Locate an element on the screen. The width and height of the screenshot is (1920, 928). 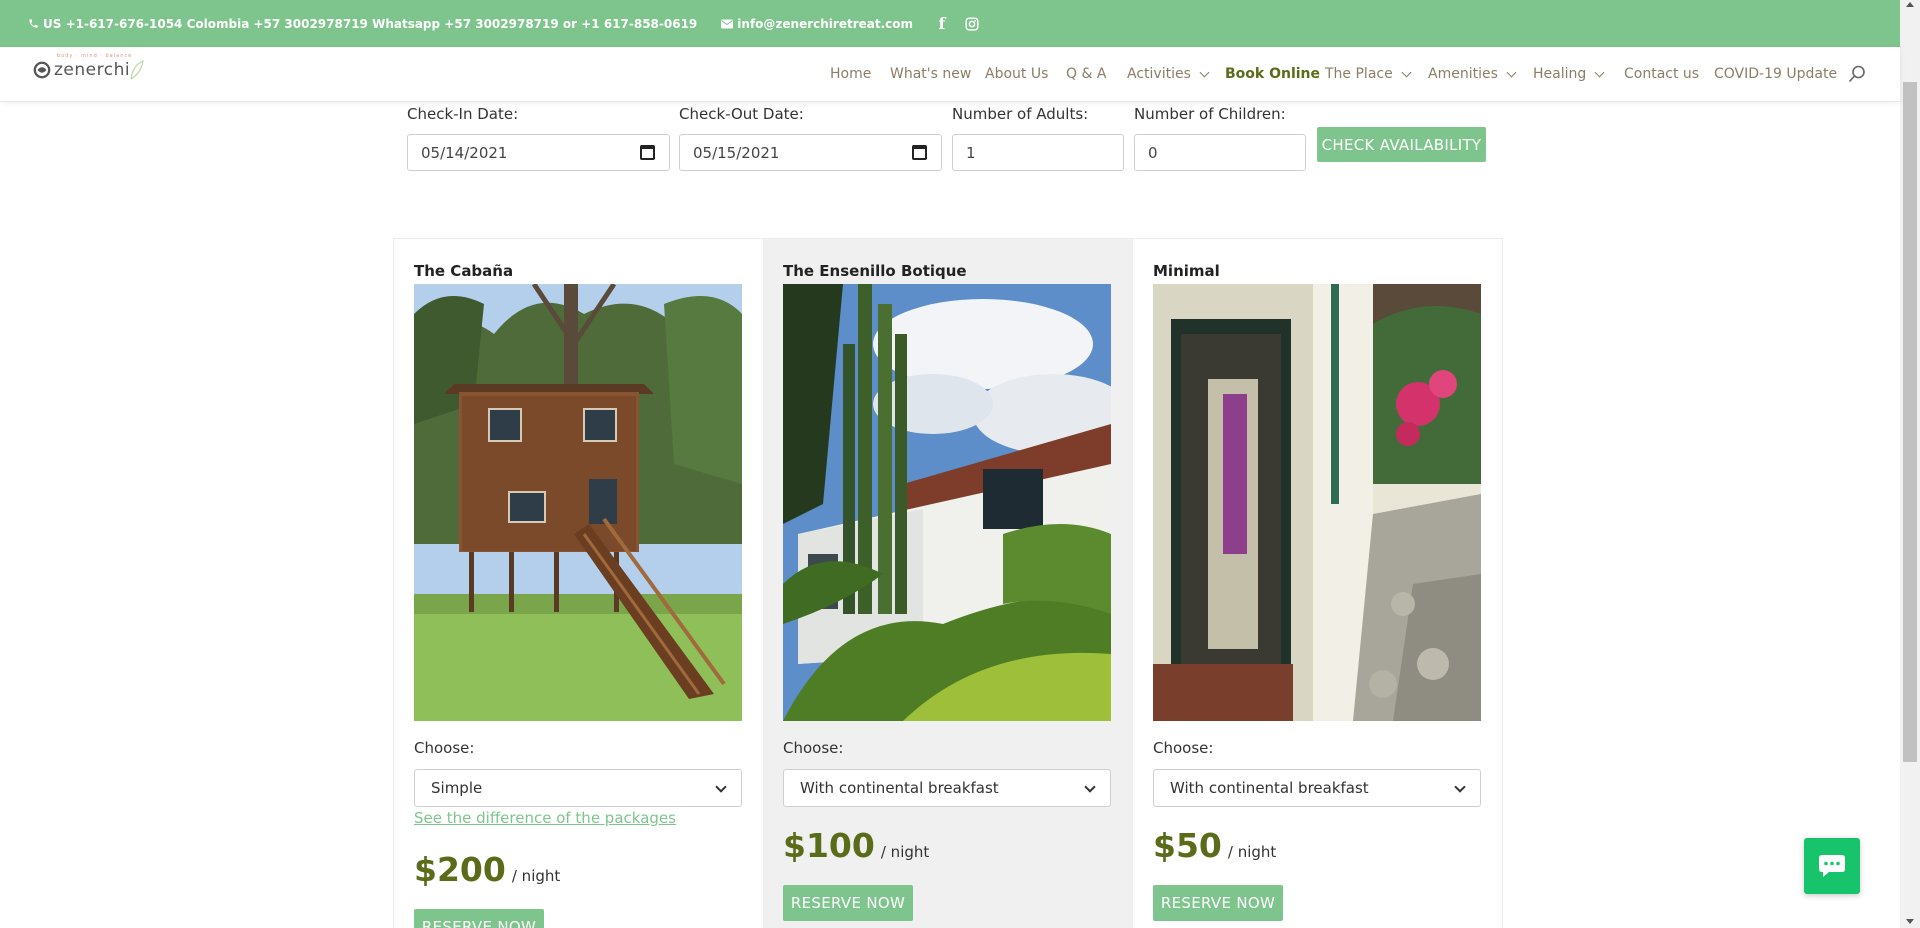
nav-label: The Place is located at coordinates (1359, 74).